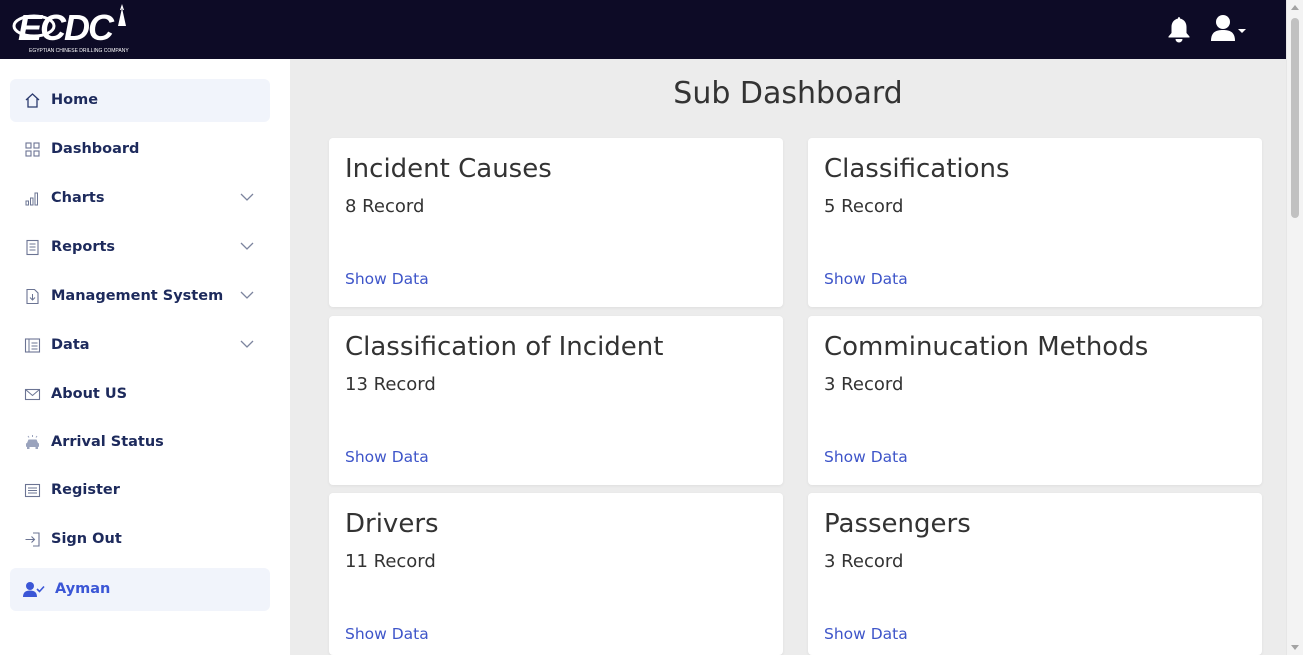 The image size is (1303, 655). Describe the element at coordinates (32, 100) in the screenshot. I see `home-icon` at that location.